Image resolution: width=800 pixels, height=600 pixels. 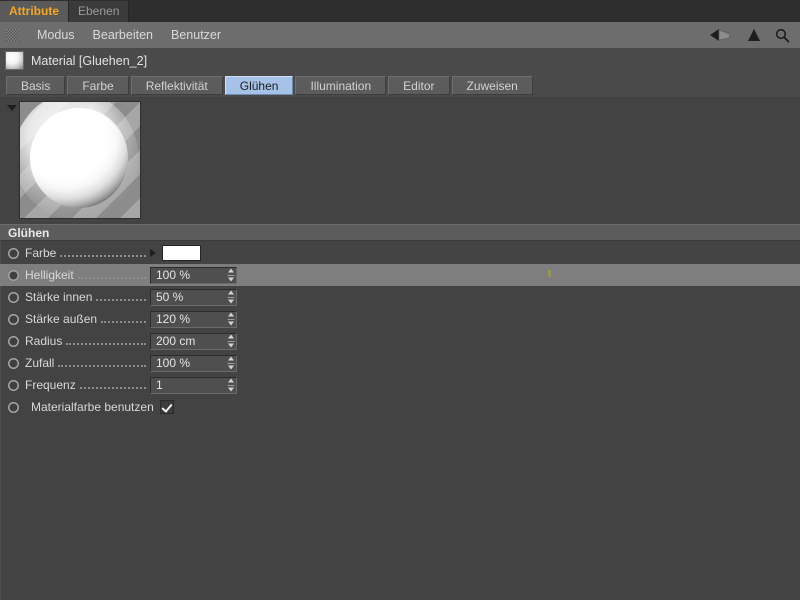 What do you see at coordinates (13, 35) in the screenshot?
I see `drag-grip-icon` at bounding box center [13, 35].